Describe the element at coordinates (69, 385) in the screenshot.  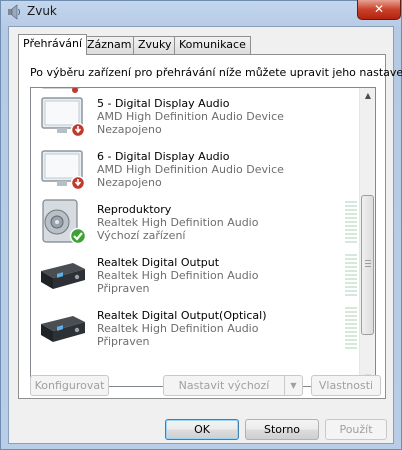
I see `configure-button: Konfigurovat` at that location.